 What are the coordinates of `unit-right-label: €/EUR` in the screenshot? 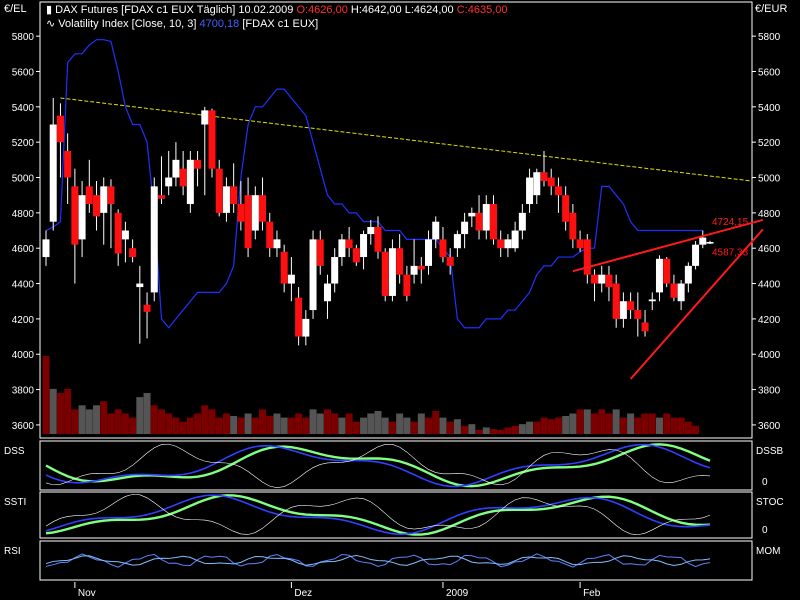 It's located at (771, 9).